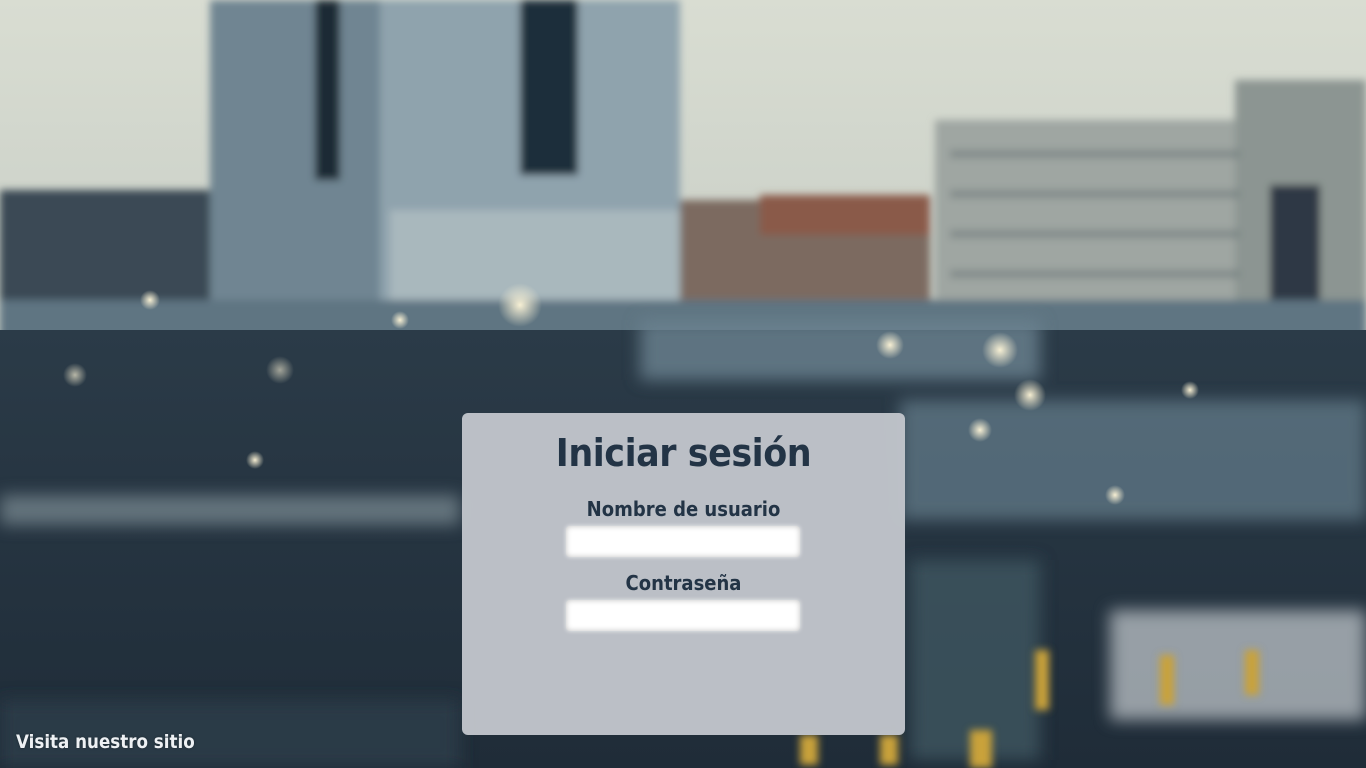 The height and width of the screenshot is (768, 1366). What do you see at coordinates (683, 541) in the screenshot?
I see `username-input` at bounding box center [683, 541].